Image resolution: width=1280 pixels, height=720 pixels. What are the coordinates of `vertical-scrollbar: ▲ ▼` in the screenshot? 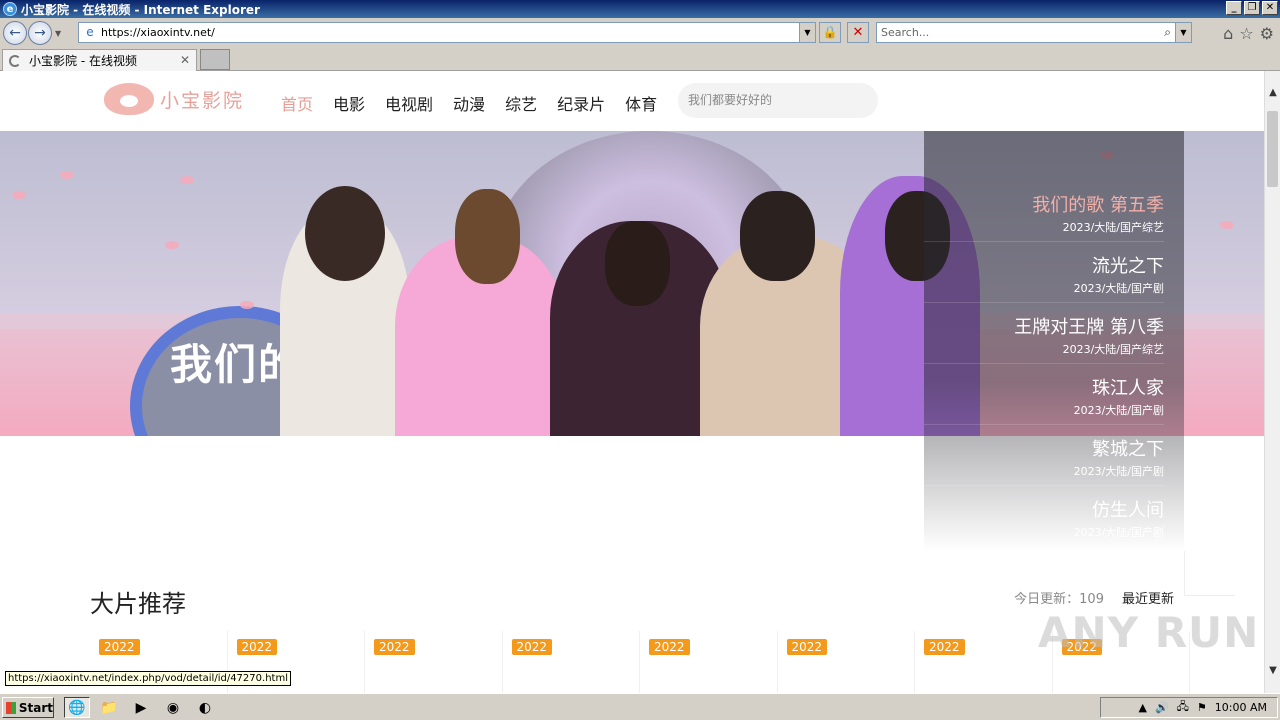 It's located at (1272, 382).